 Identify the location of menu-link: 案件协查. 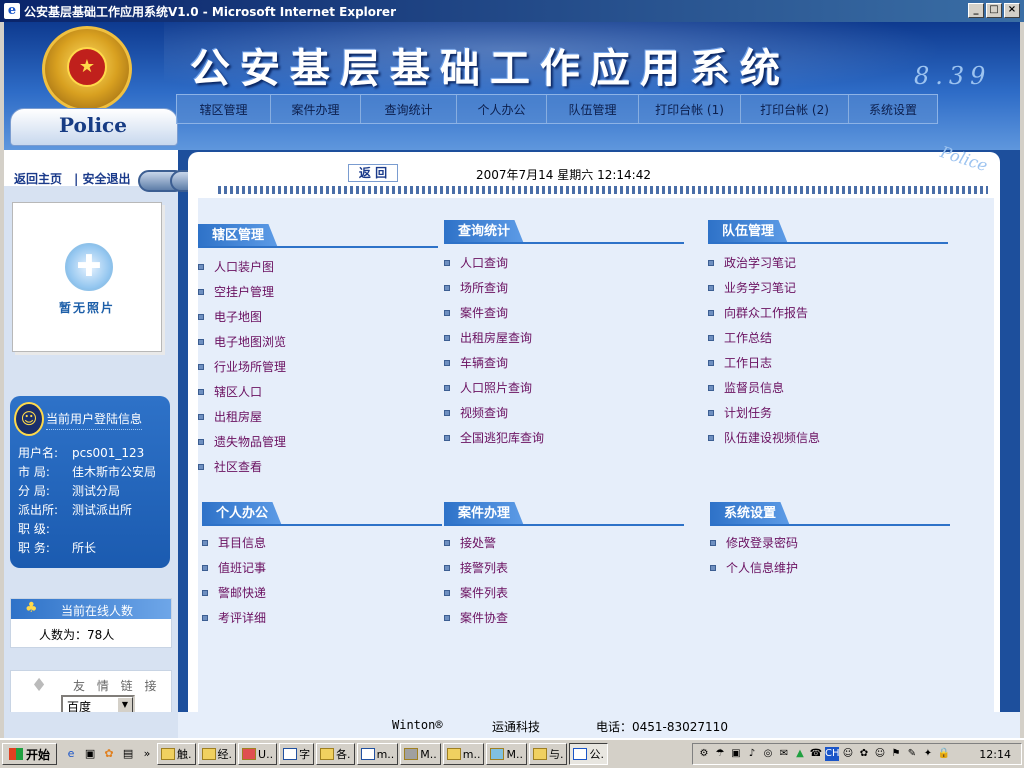
(476, 617).